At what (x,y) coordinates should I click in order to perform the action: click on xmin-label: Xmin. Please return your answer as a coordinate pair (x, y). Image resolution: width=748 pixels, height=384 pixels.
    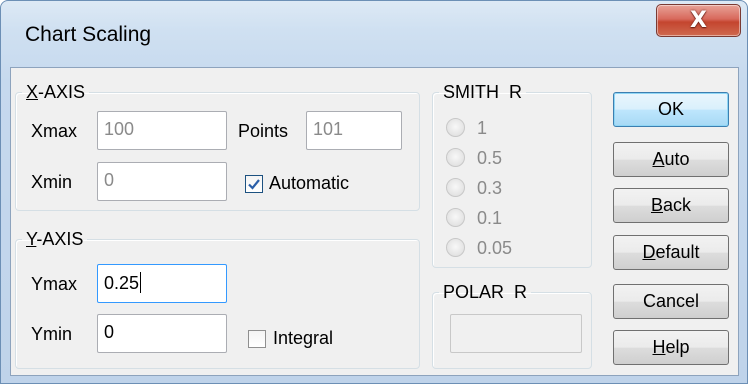
    Looking at the image, I should click on (52, 182).